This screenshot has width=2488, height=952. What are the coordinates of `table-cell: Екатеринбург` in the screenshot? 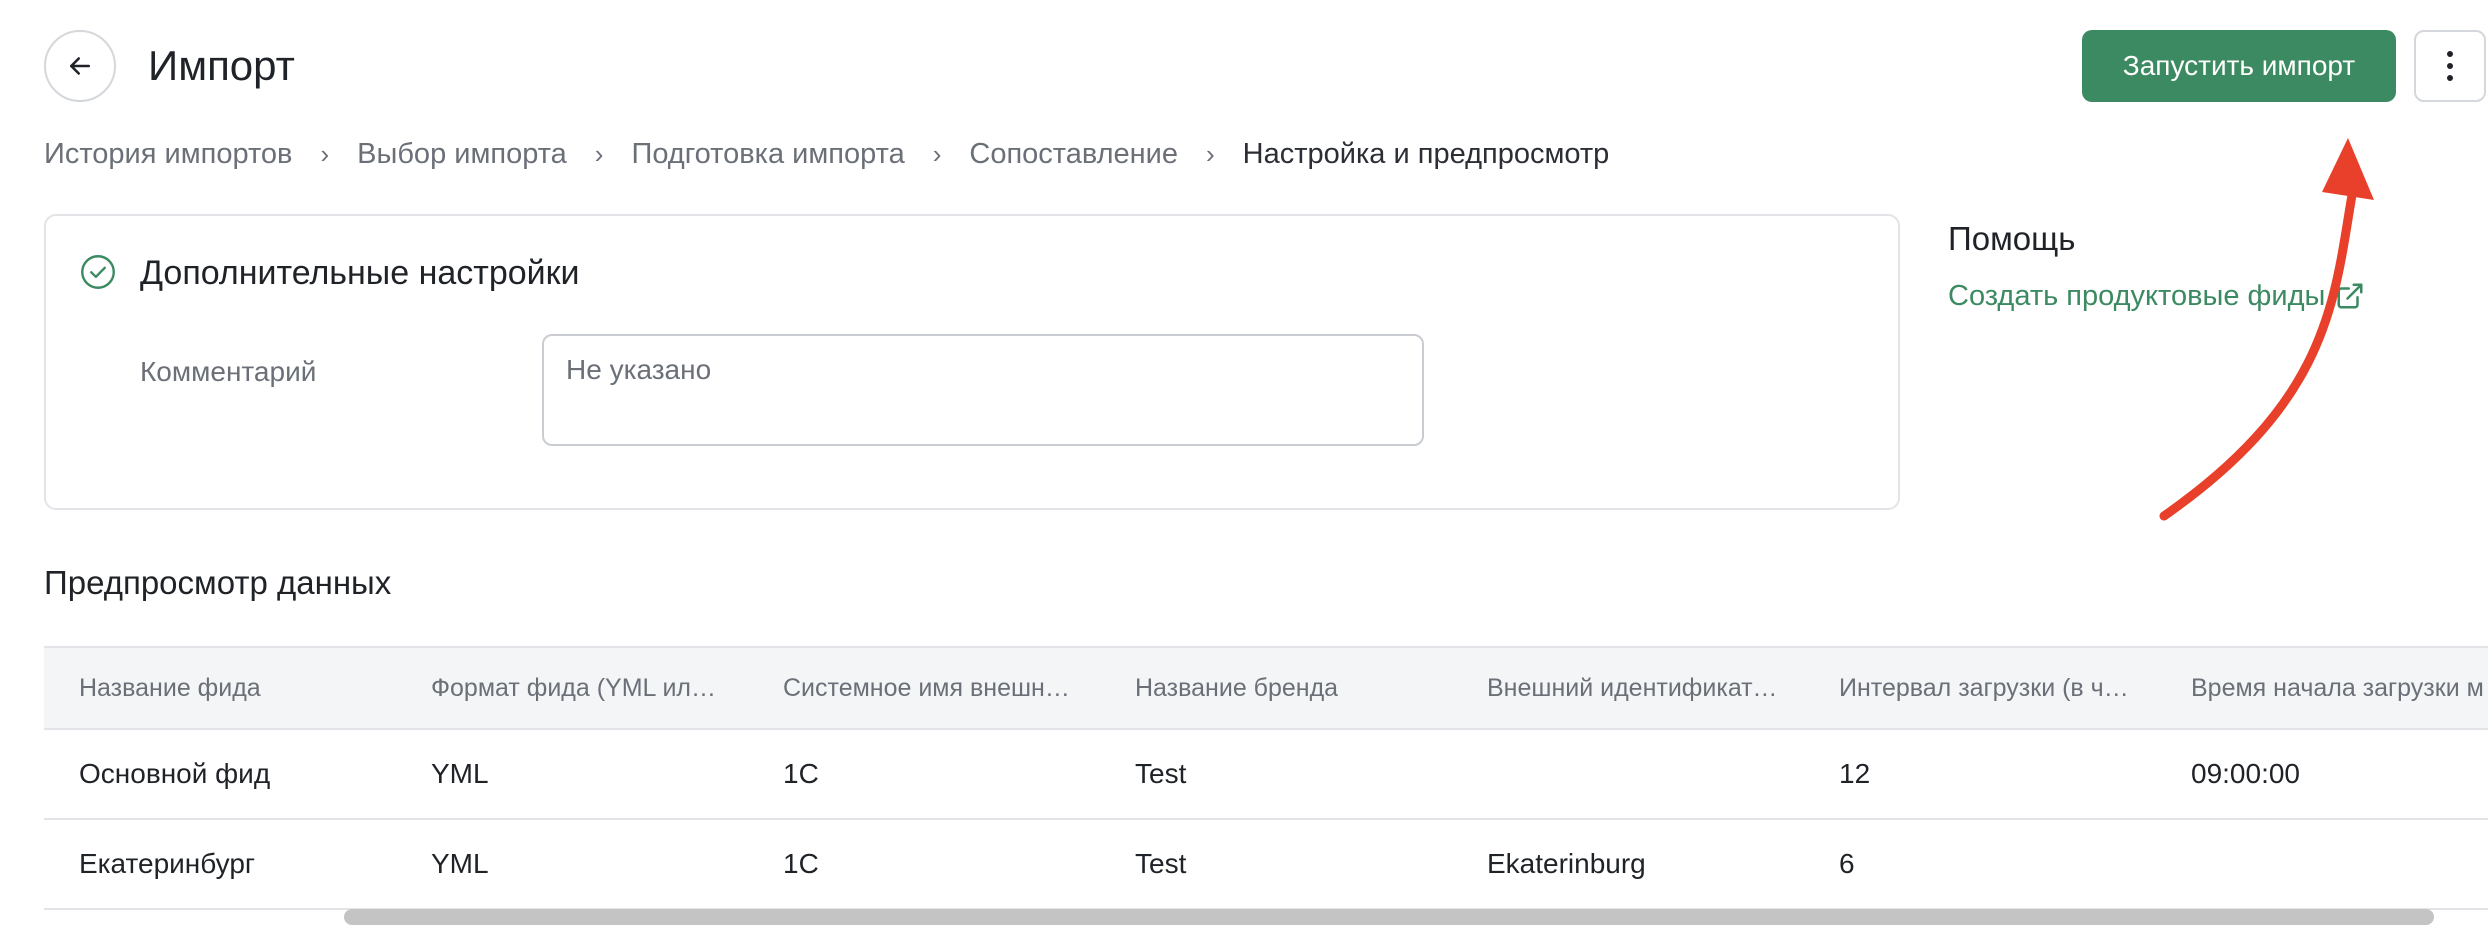 It's located at (167, 863).